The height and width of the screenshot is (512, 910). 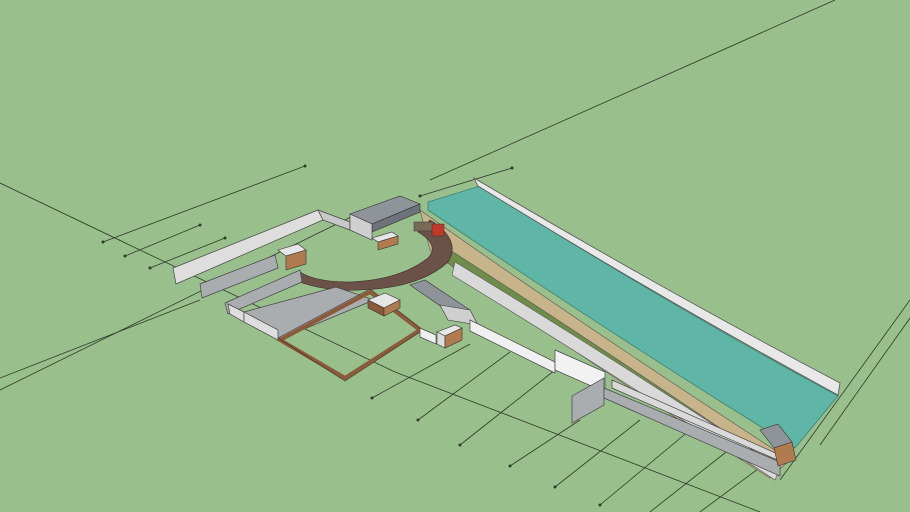 What do you see at coordinates (444, 314) in the screenshot?
I see `gate-structure` at bounding box center [444, 314].